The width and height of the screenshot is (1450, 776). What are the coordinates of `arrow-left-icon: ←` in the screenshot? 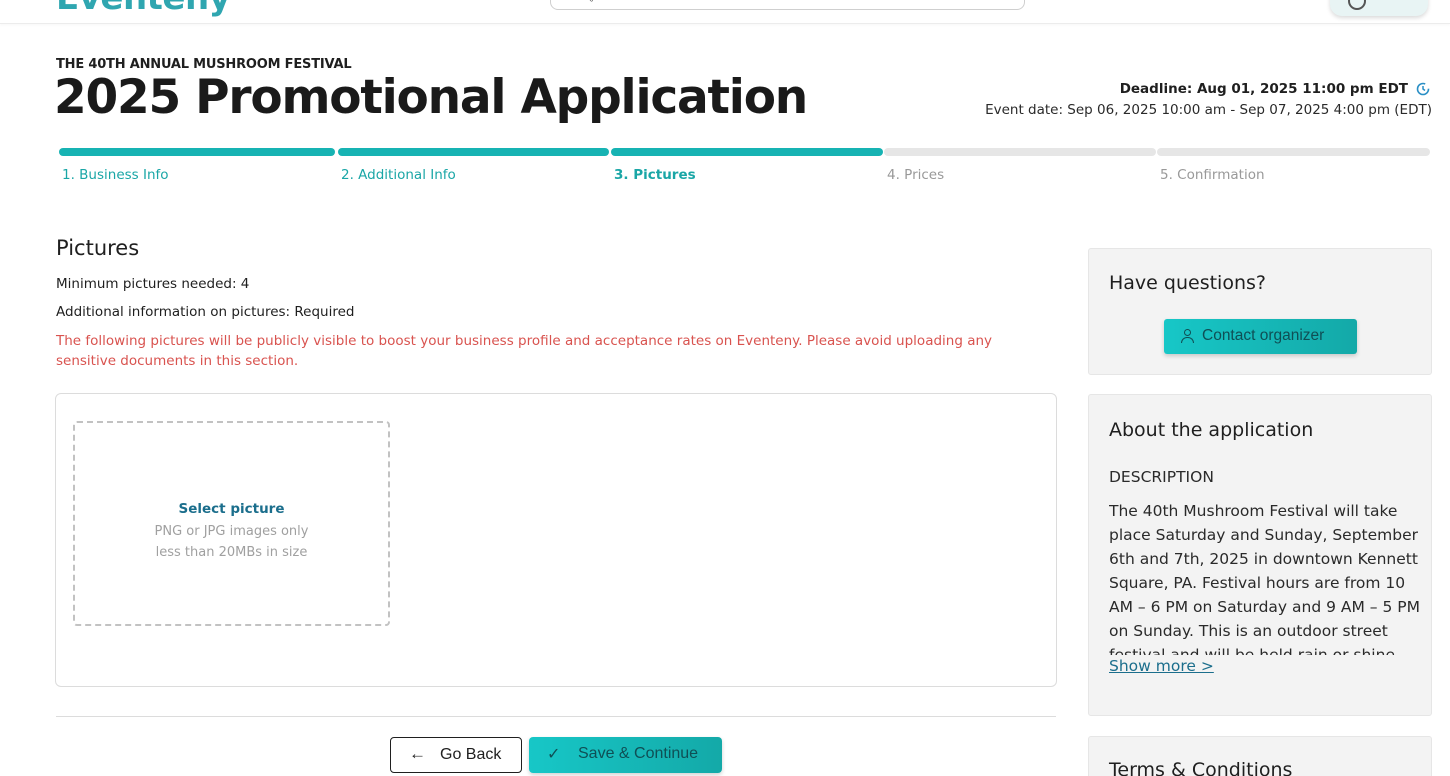 It's located at (417, 753).